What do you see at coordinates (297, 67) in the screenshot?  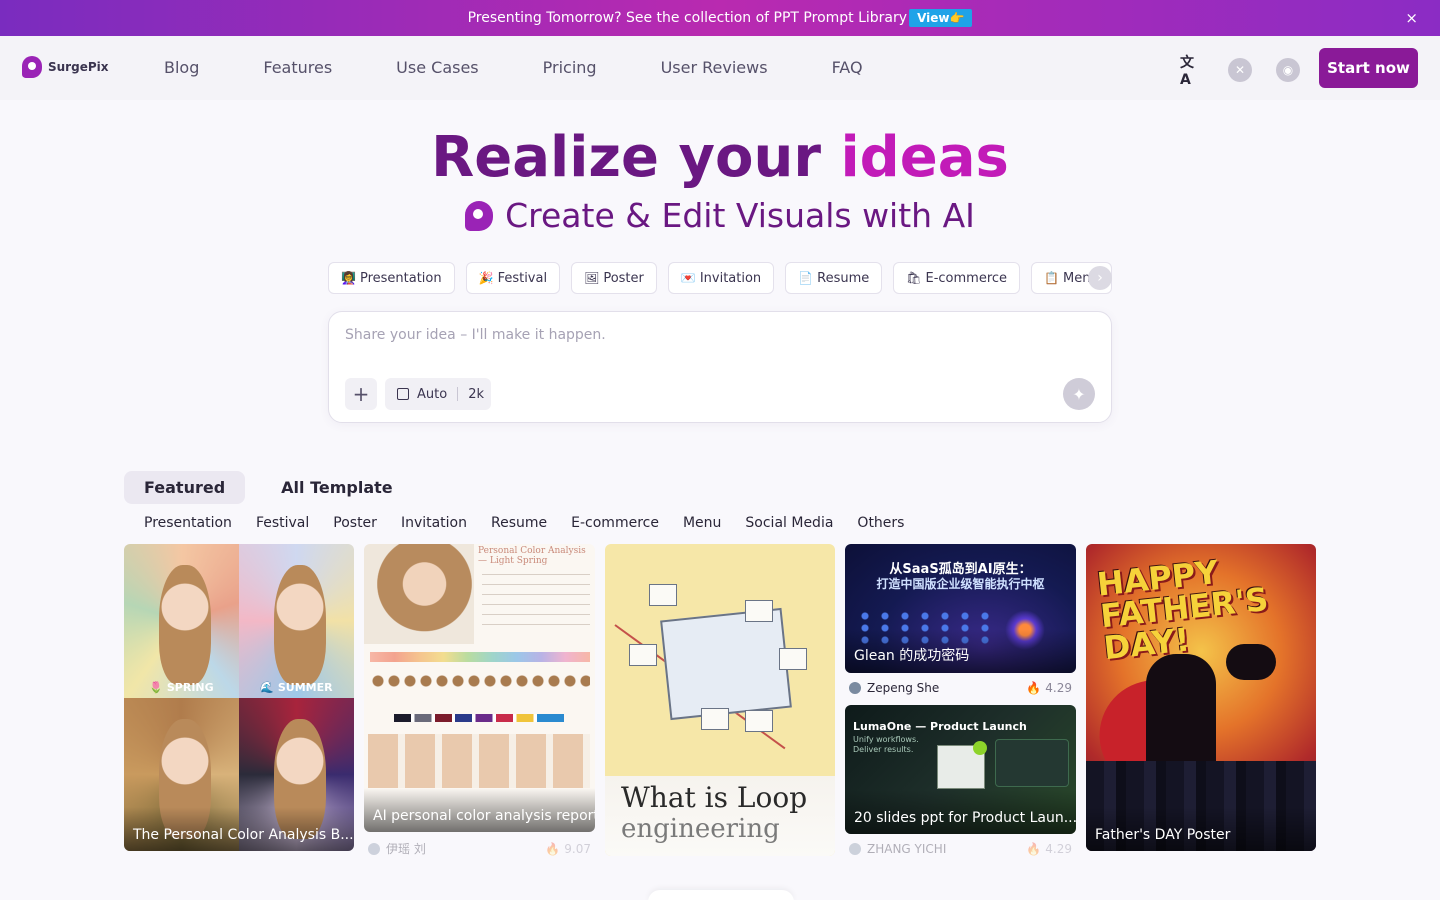 I see `nav-link-features: Features` at bounding box center [297, 67].